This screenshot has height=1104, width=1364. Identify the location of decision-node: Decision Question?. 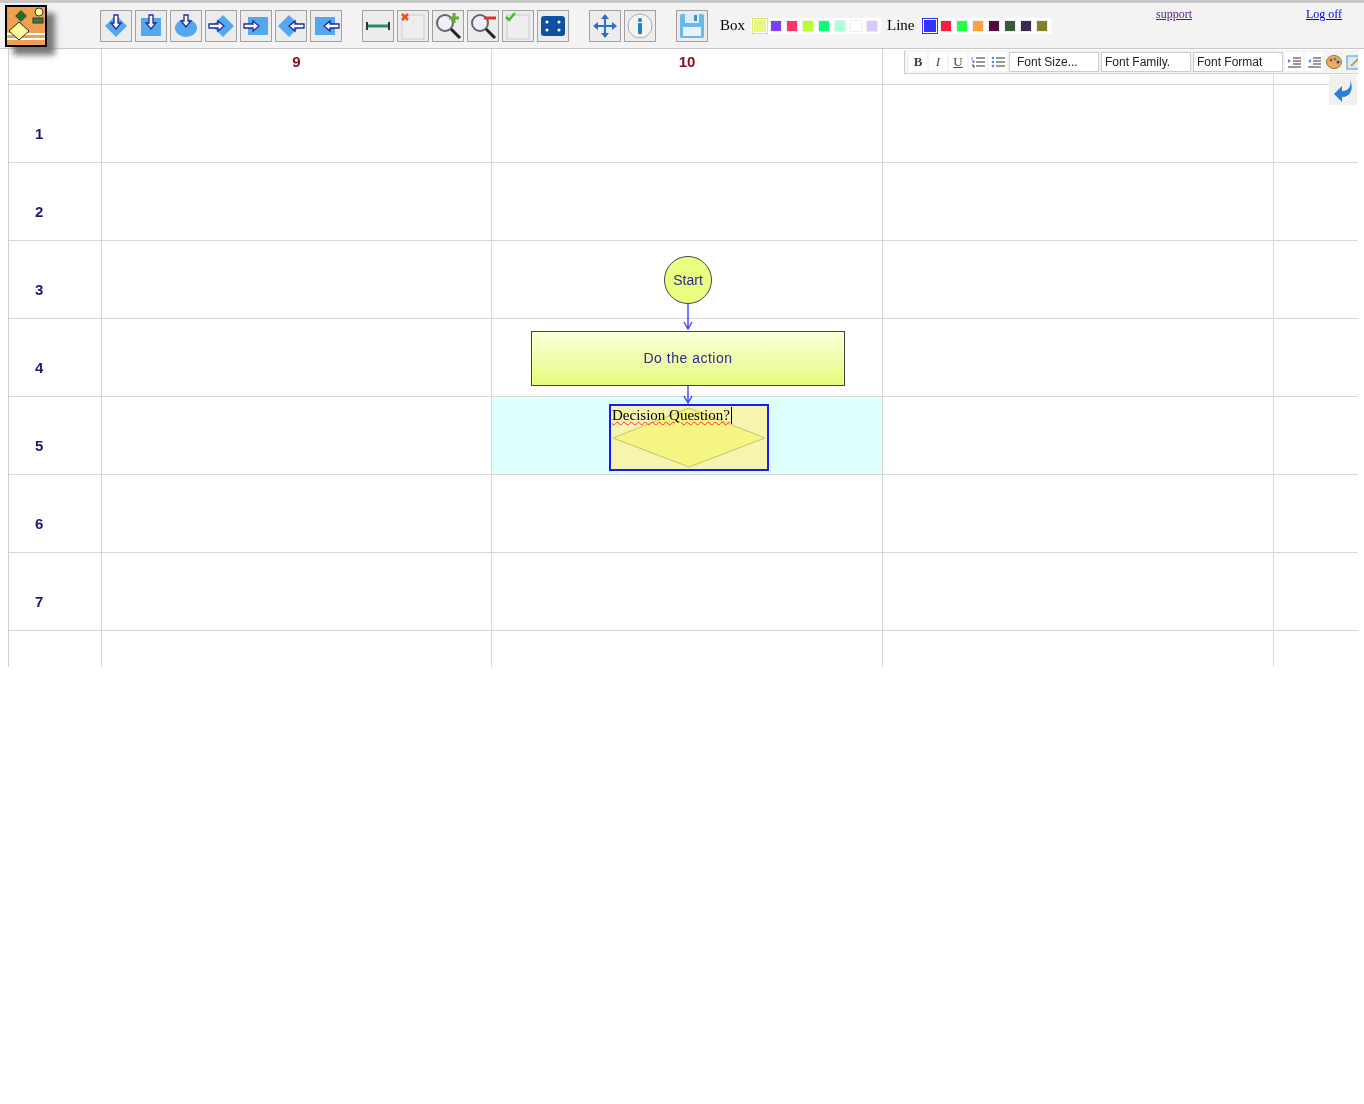
(689, 437).